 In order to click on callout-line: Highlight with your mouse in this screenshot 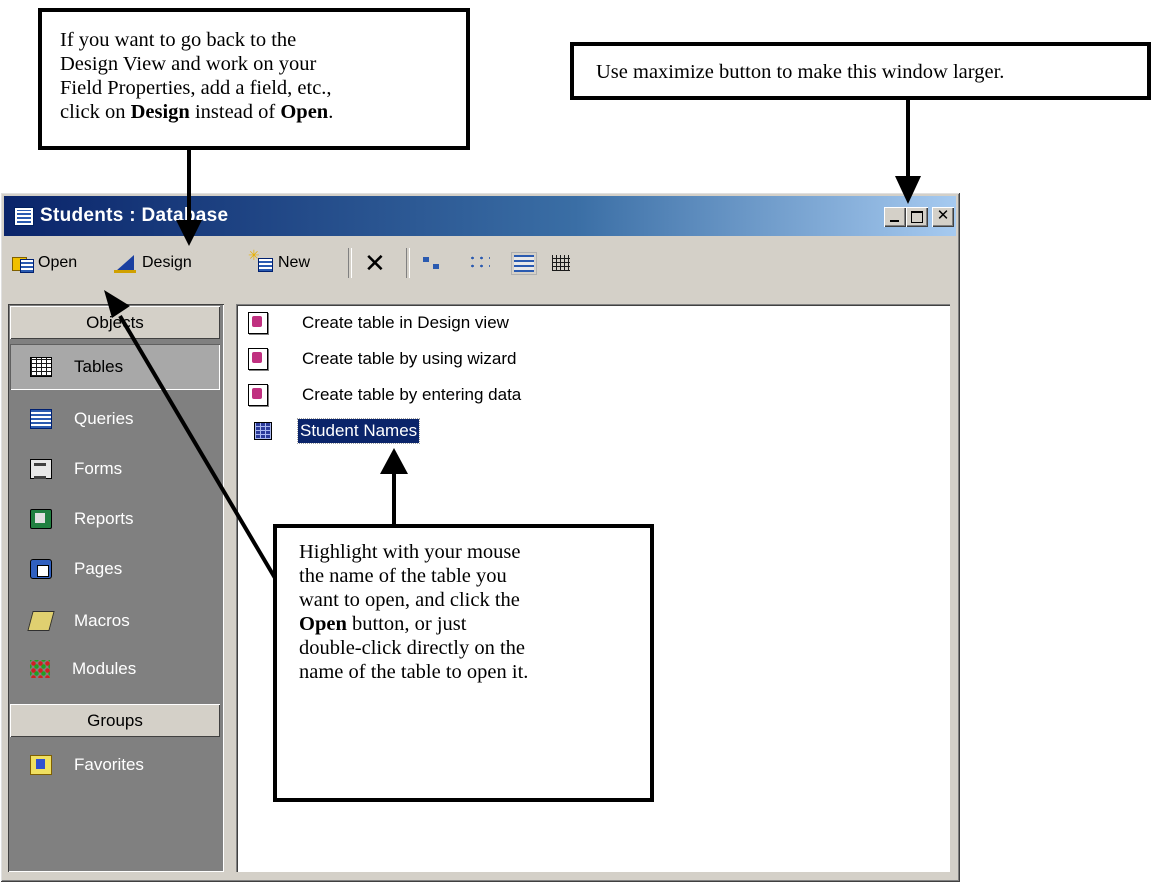, I will do `click(410, 552)`.